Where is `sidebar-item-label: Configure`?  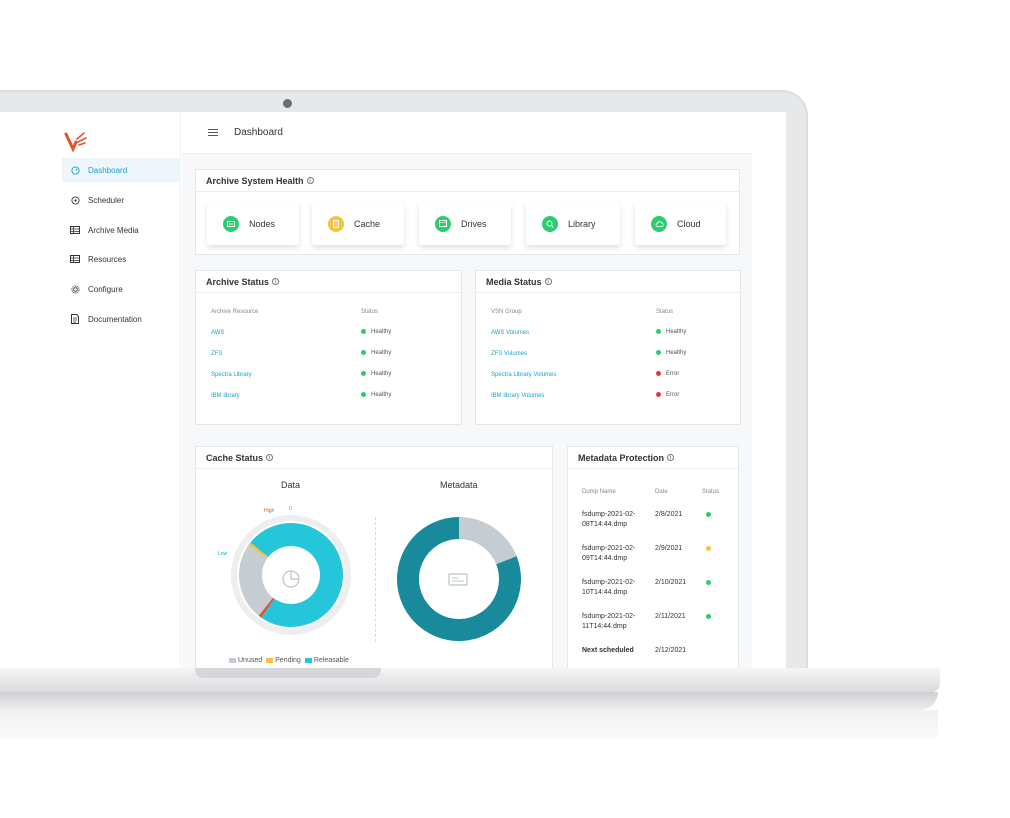
sidebar-item-label: Configure is located at coordinates (105, 289).